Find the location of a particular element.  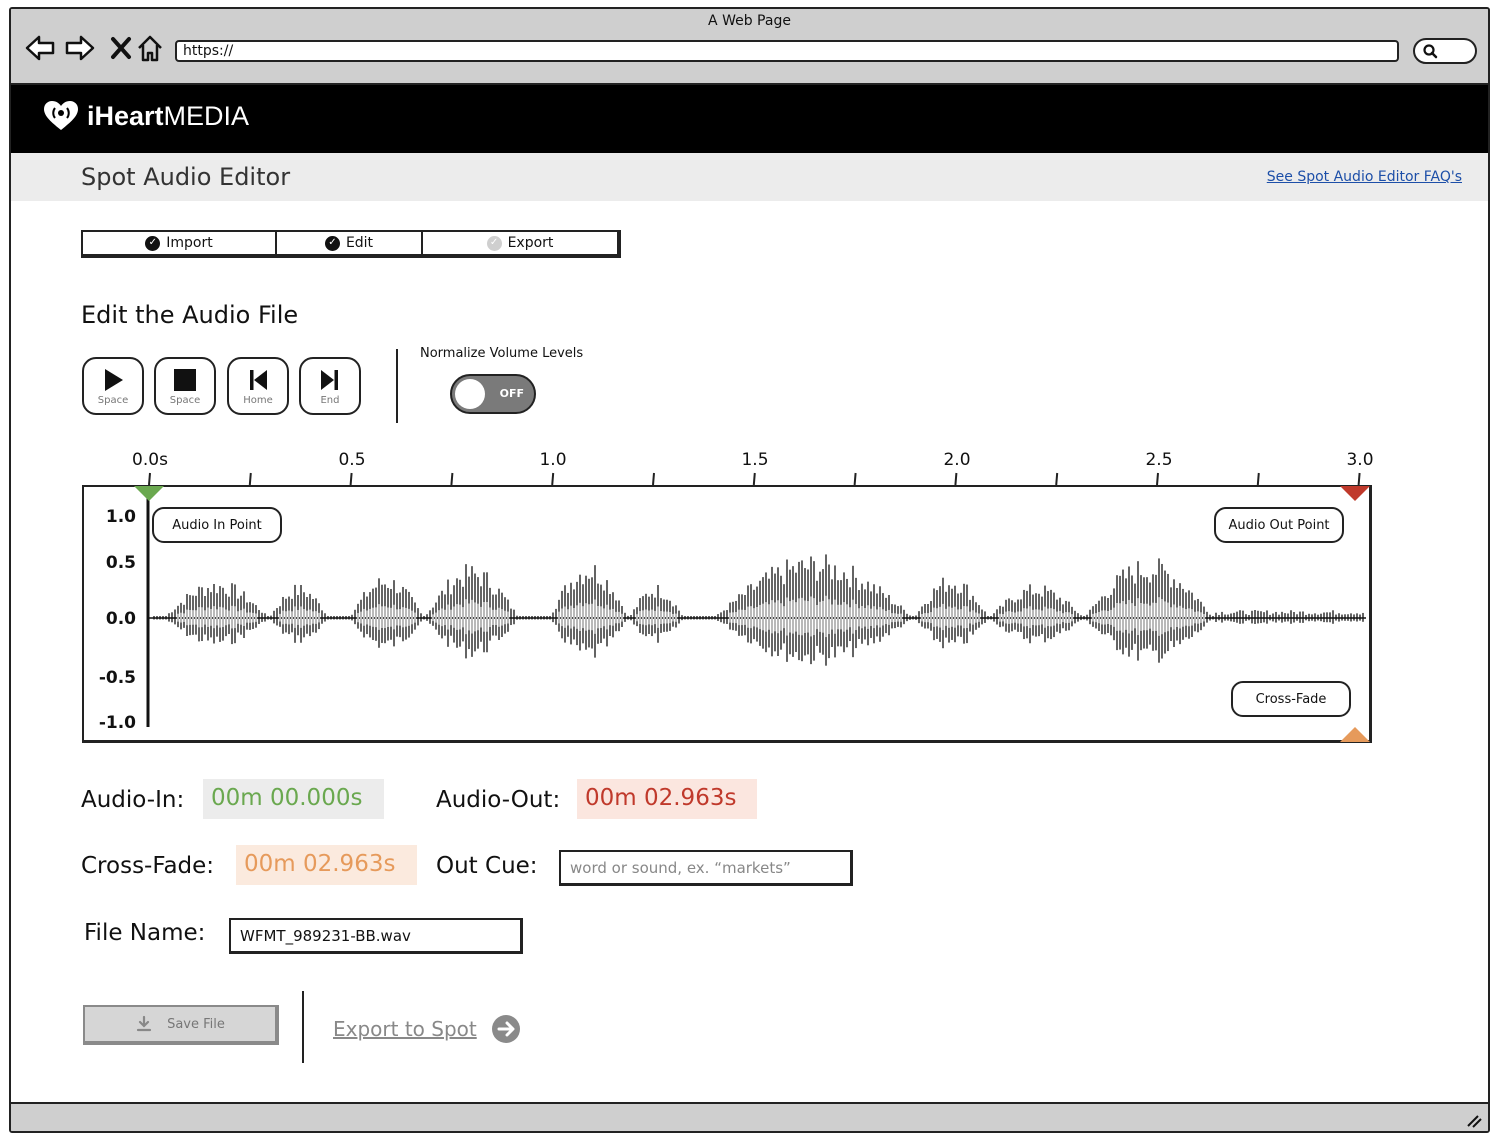

step-label: Import is located at coordinates (189, 243).